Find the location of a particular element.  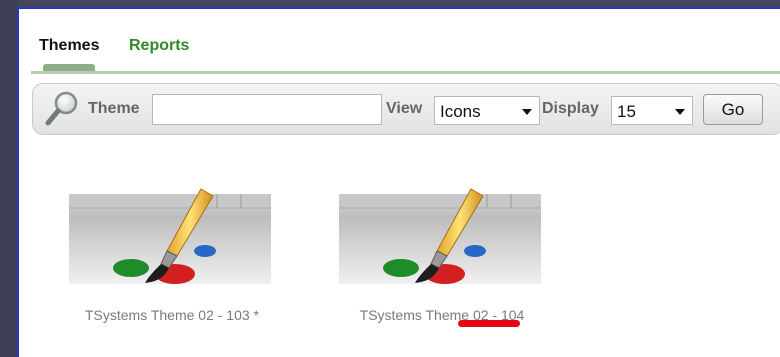

desktop-background-left is located at coordinates (8, 178).